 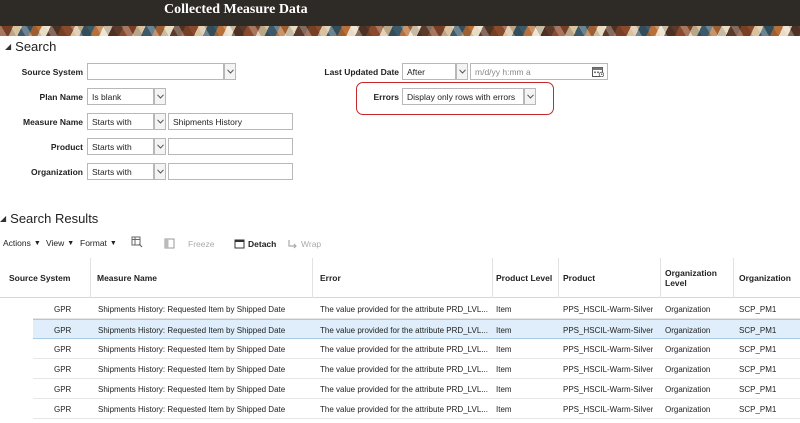 What do you see at coordinates (230, 146) in the screenshot?
I see `product-input` at bounding box center [230, 146].